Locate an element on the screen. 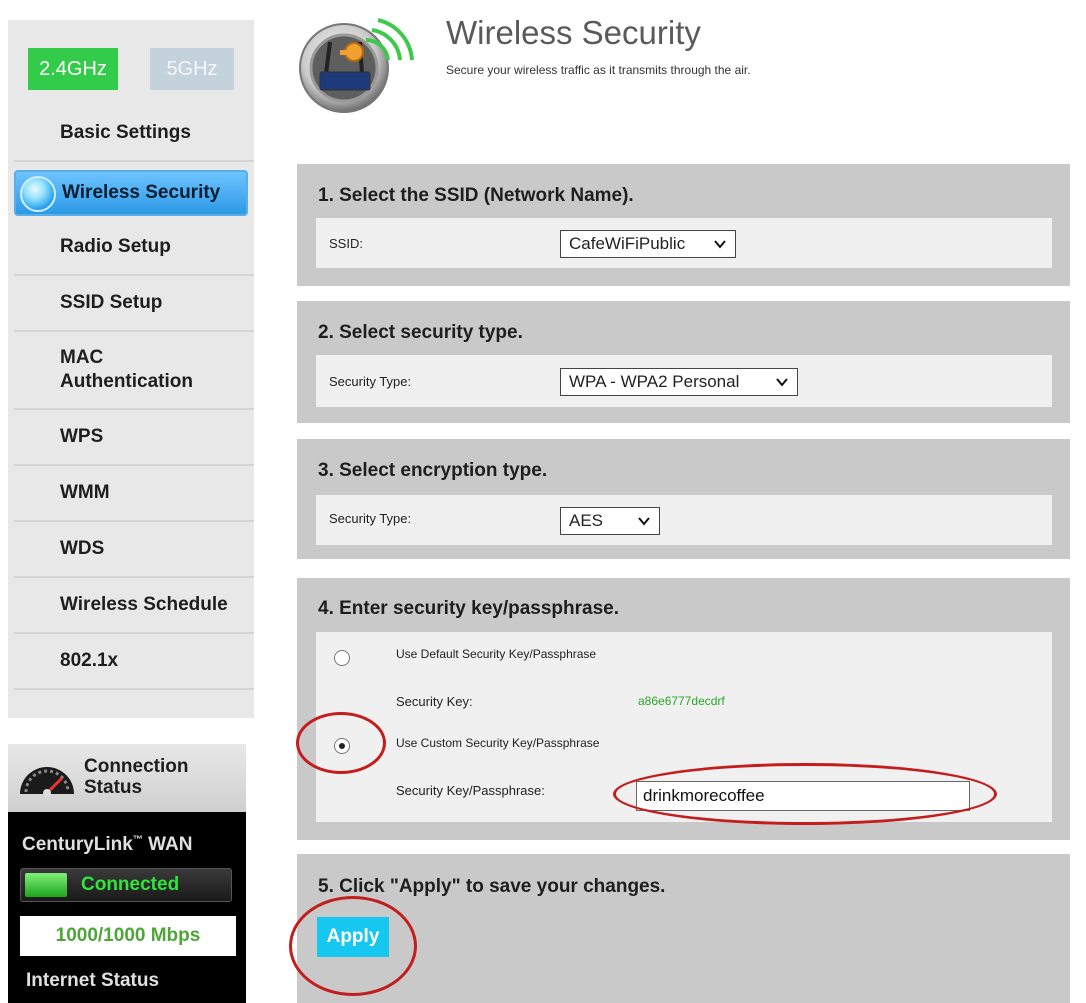 The image size is (1086, 1003). custom-key-label: Security Key/Passphrase: is located at coordinates (470, 790).